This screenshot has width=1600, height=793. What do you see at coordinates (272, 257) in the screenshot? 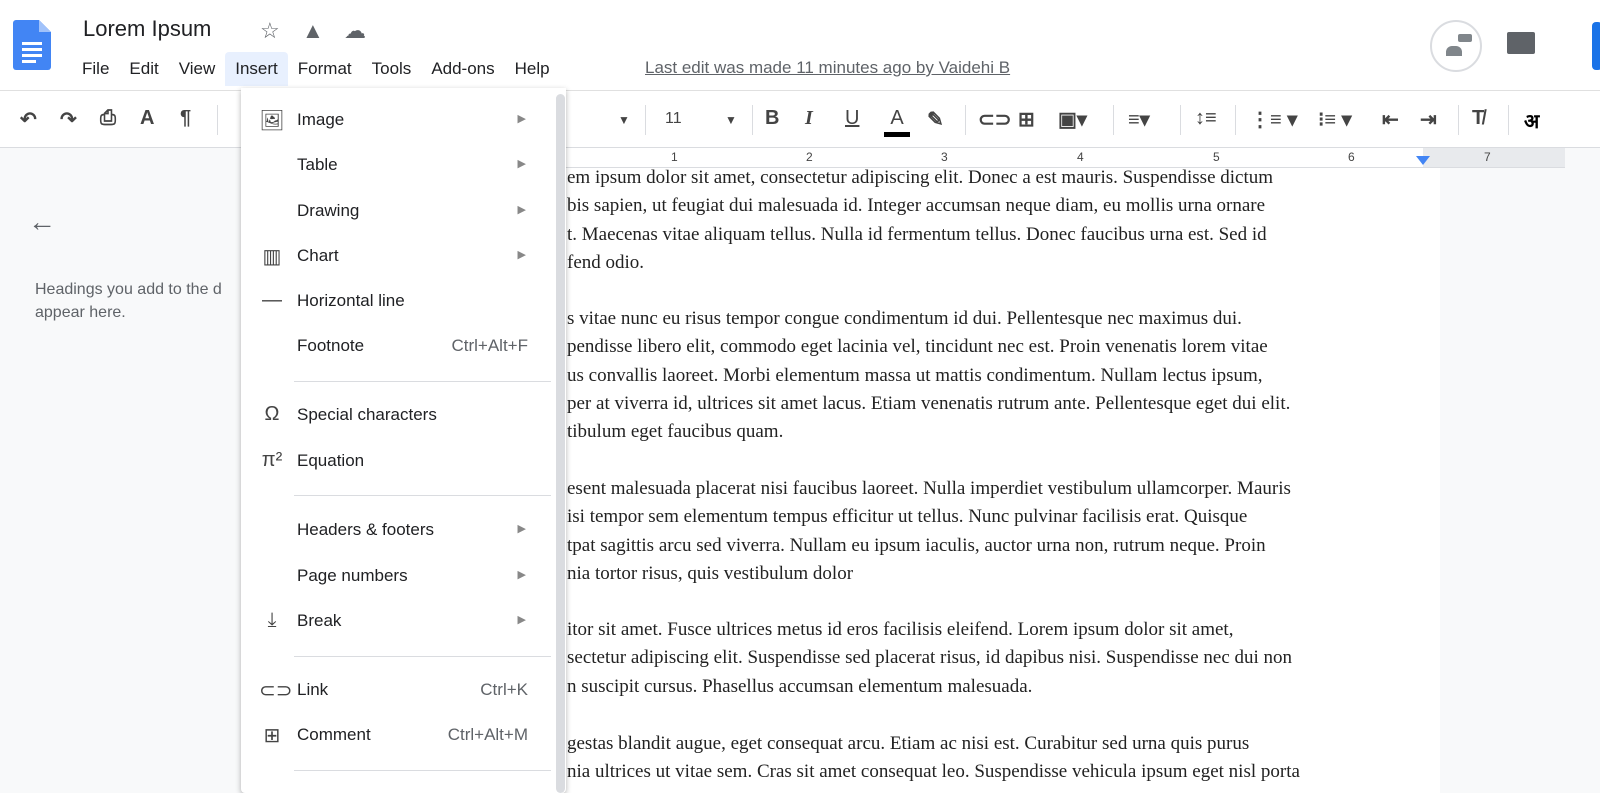
I see `chart-icon: ▥` at bounding box center [272, 257].